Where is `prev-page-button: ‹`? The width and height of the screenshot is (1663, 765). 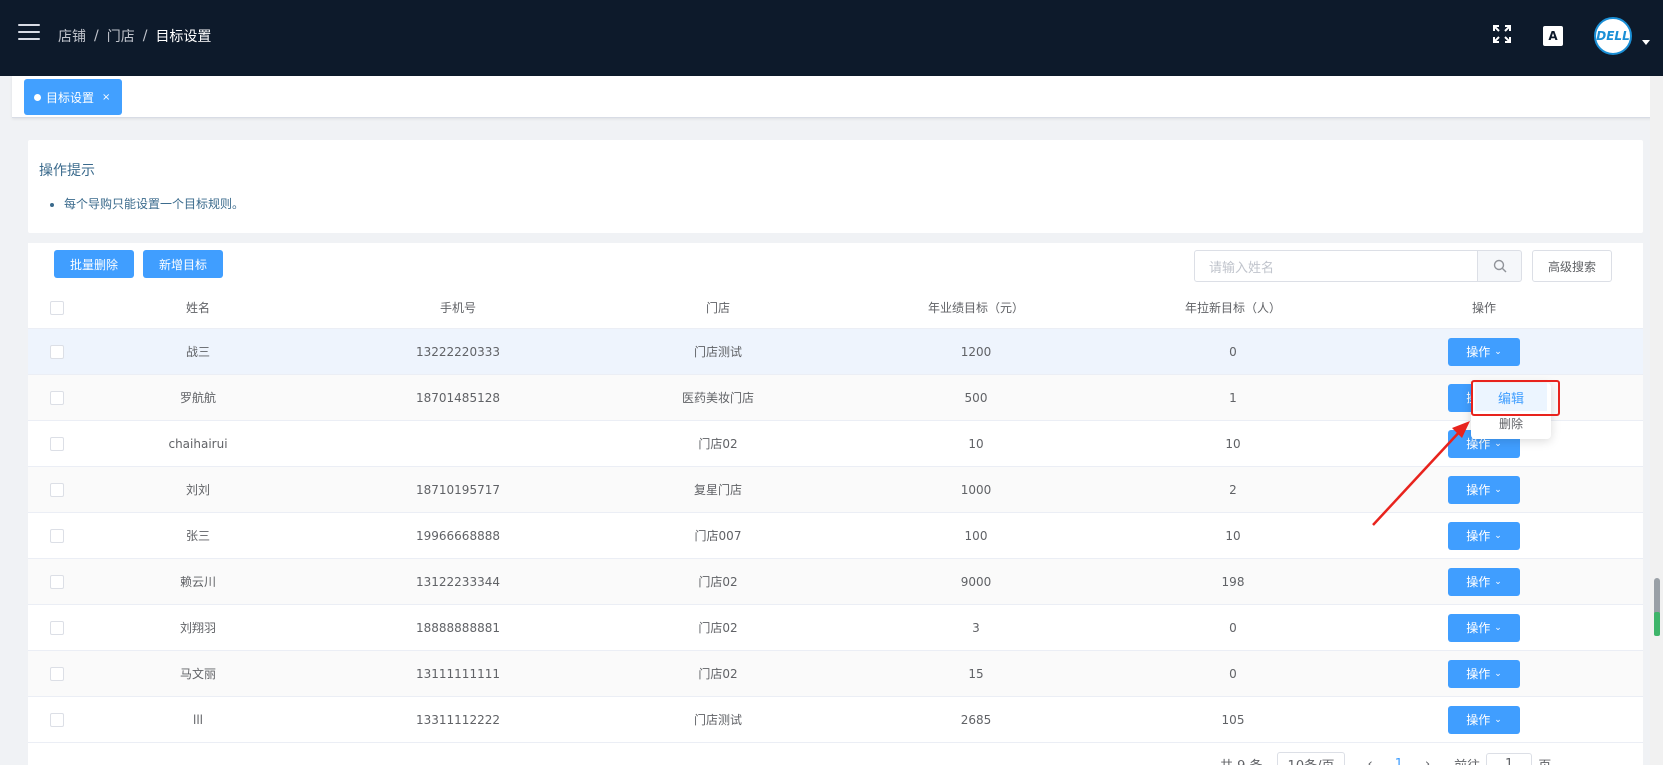 prev-page-button: ‹ is located at coordinates (1369, 761).